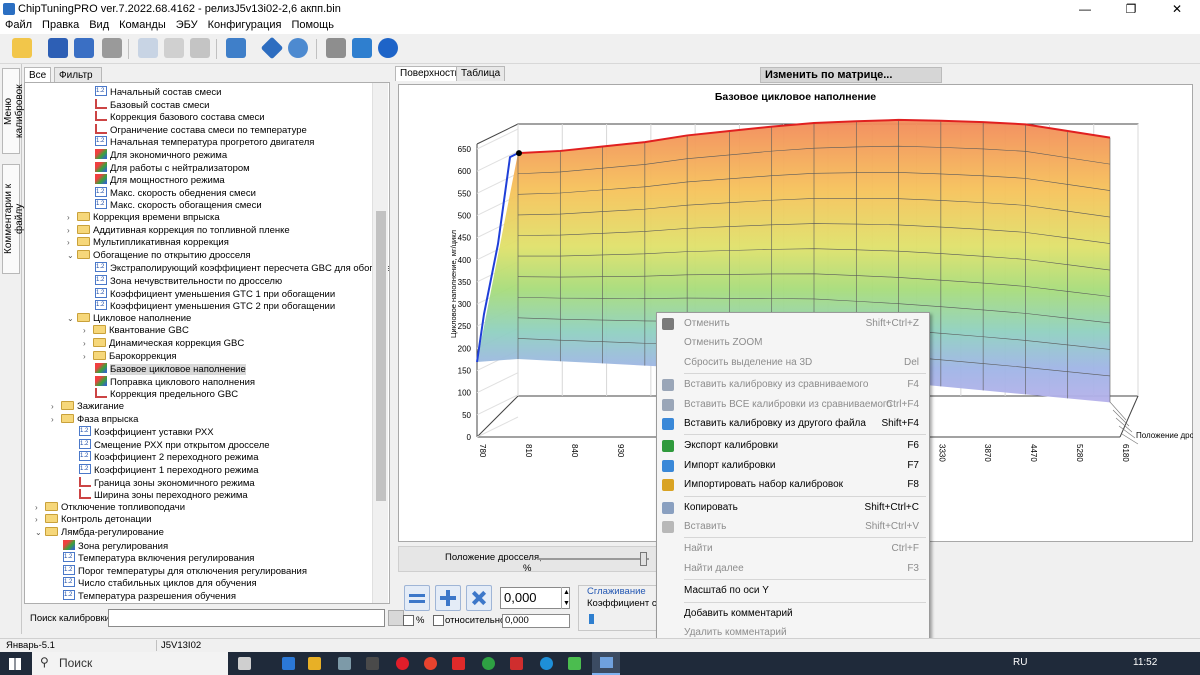 The image size is (1200, 675). Describe the element at coordinates (793, 613) in the screenshot. I see `context-menu-item: Добавить комментарий` at that location.